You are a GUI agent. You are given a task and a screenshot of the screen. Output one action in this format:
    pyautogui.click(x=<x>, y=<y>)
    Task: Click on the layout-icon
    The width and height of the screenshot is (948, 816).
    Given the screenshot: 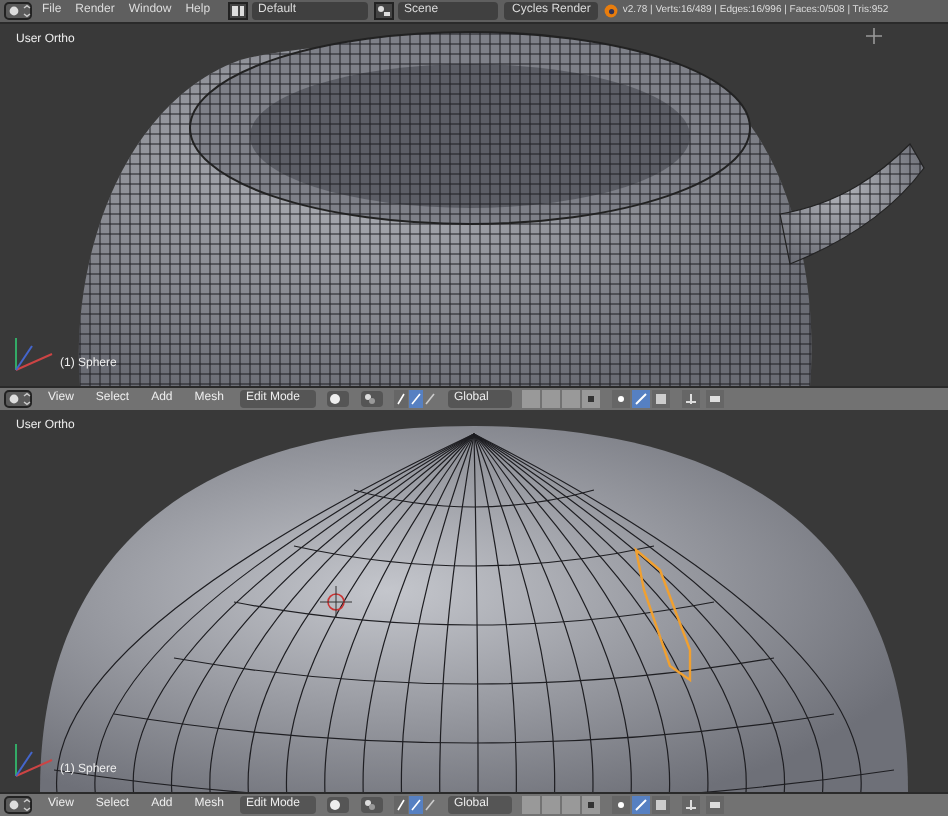 What is the action you would take?
    pyautogui.click(x=238, y=11)
    